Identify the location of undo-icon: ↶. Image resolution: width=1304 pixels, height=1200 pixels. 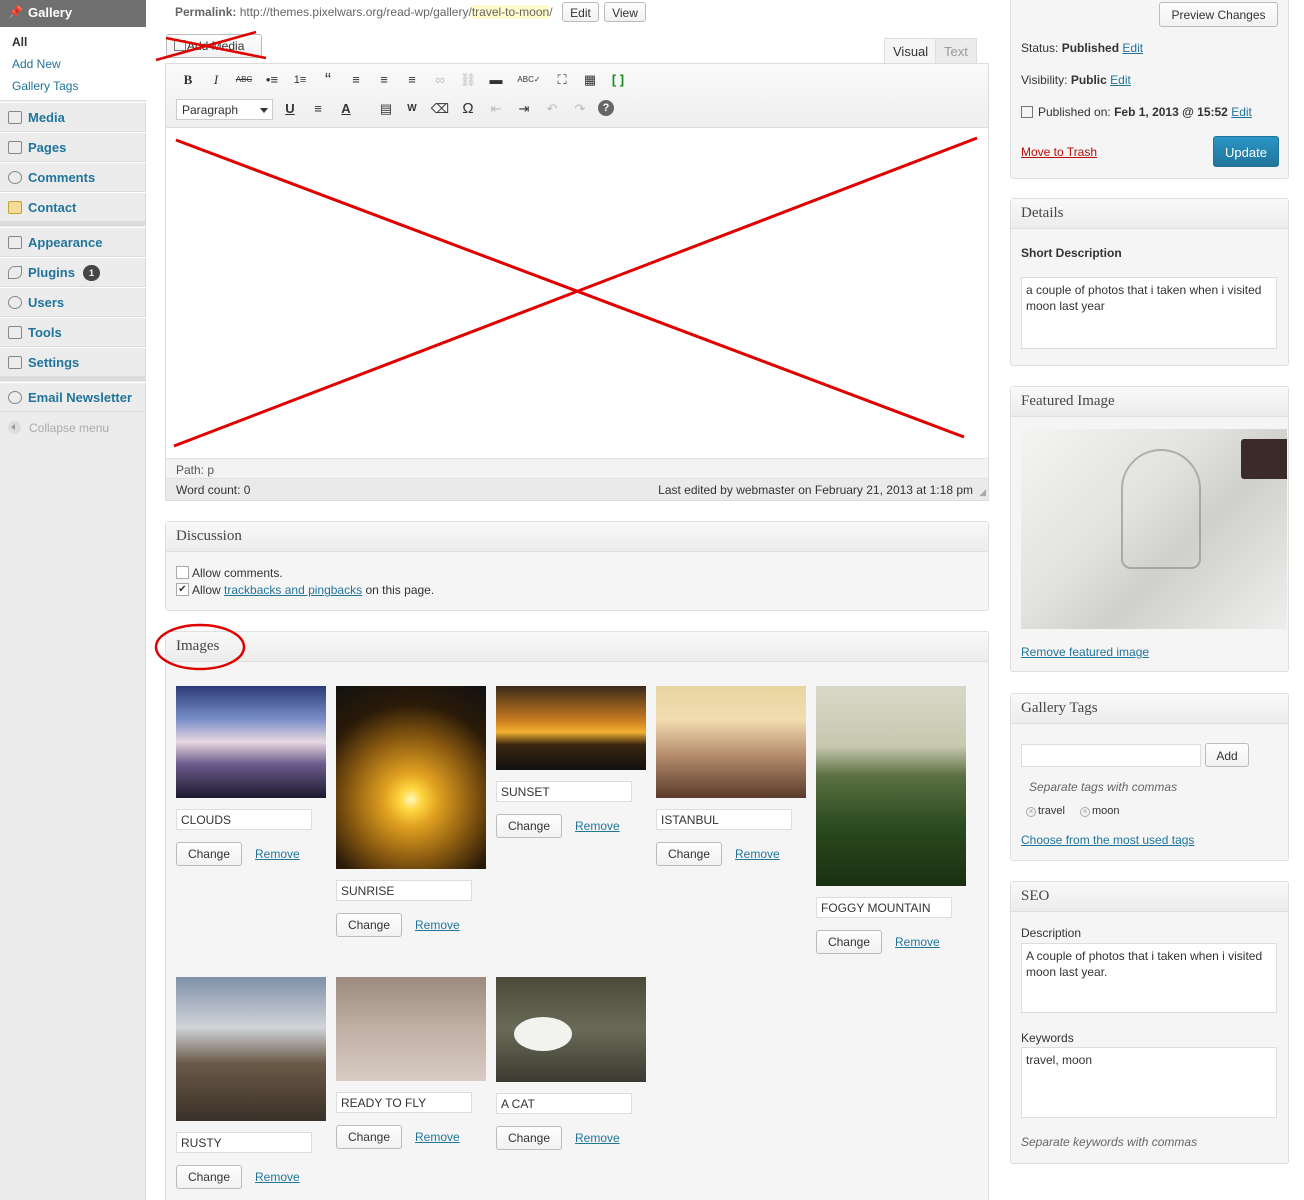
(552, 109).